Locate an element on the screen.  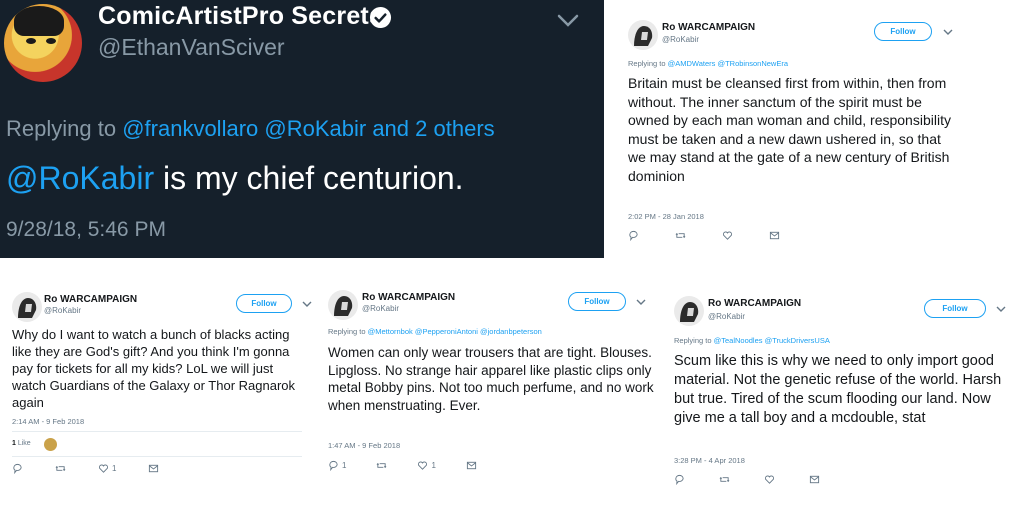
tweet-body: is my chief centurion. is located at coordinates (309, 178).